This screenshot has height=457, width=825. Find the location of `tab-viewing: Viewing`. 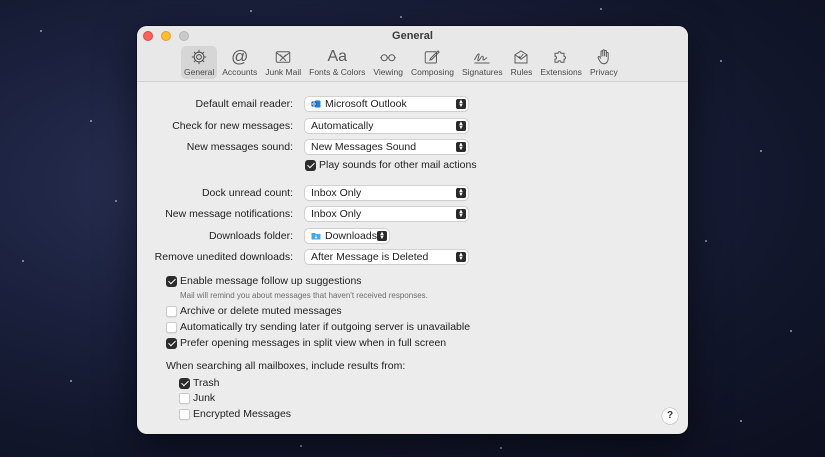

tab-viewing: Viewing is located at coordinates (388, 62).